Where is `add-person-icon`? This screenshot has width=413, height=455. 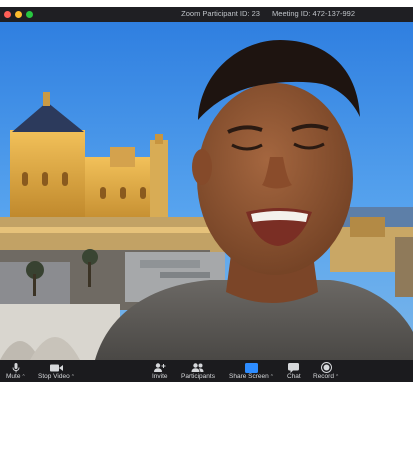 add-person-icon is located at coordinates (159, 367).